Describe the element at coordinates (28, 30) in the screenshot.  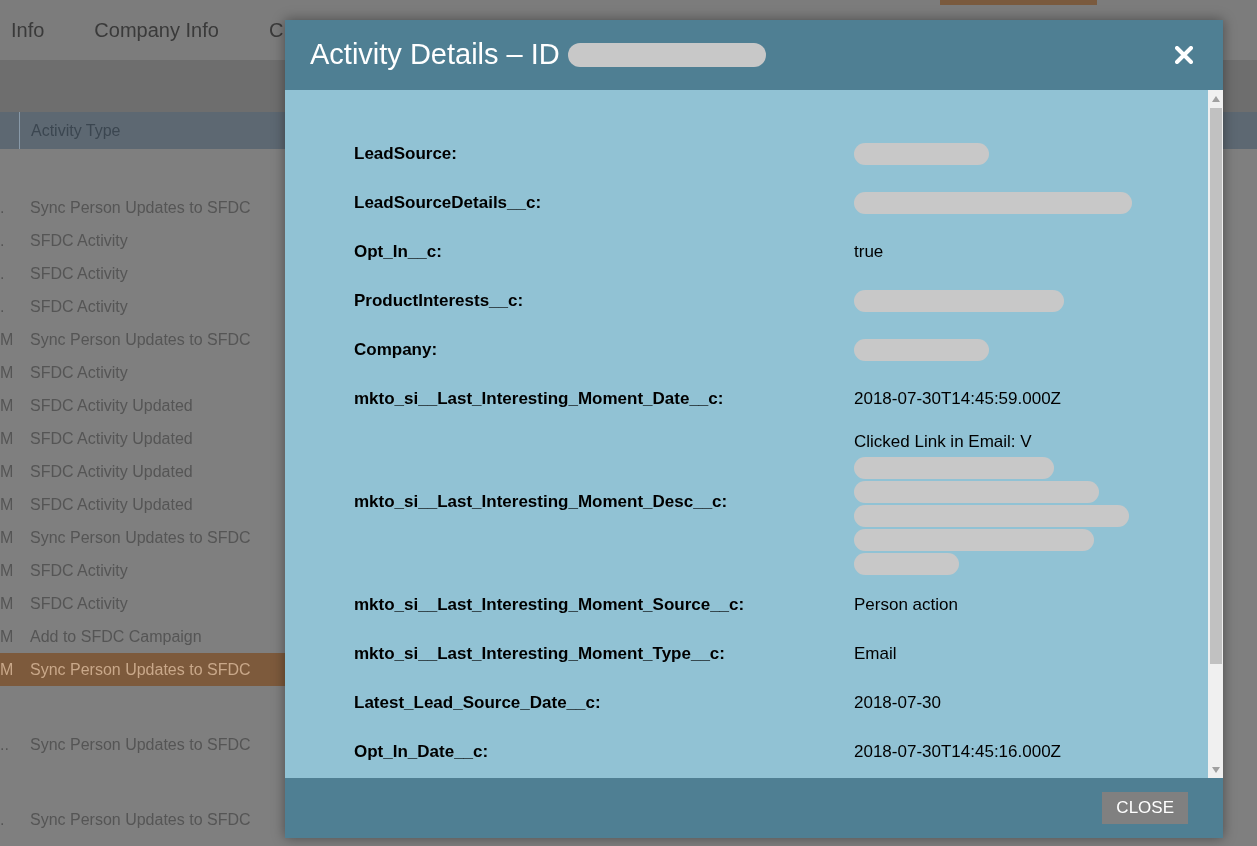
I see `tab: Info` at that location.